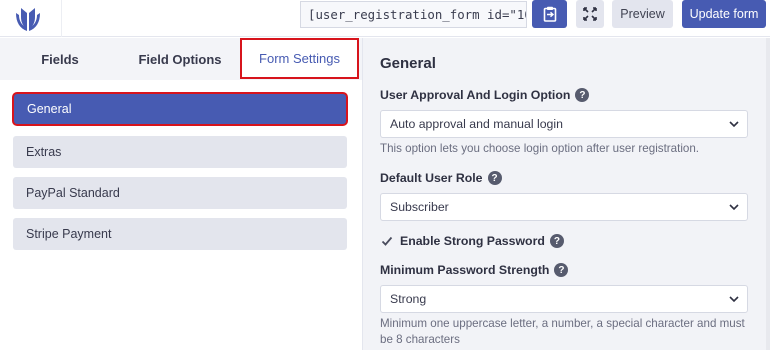 The image size is (770, 350). I want to click on approval-select-value: Auto approval and manual login, so click(476, 124).